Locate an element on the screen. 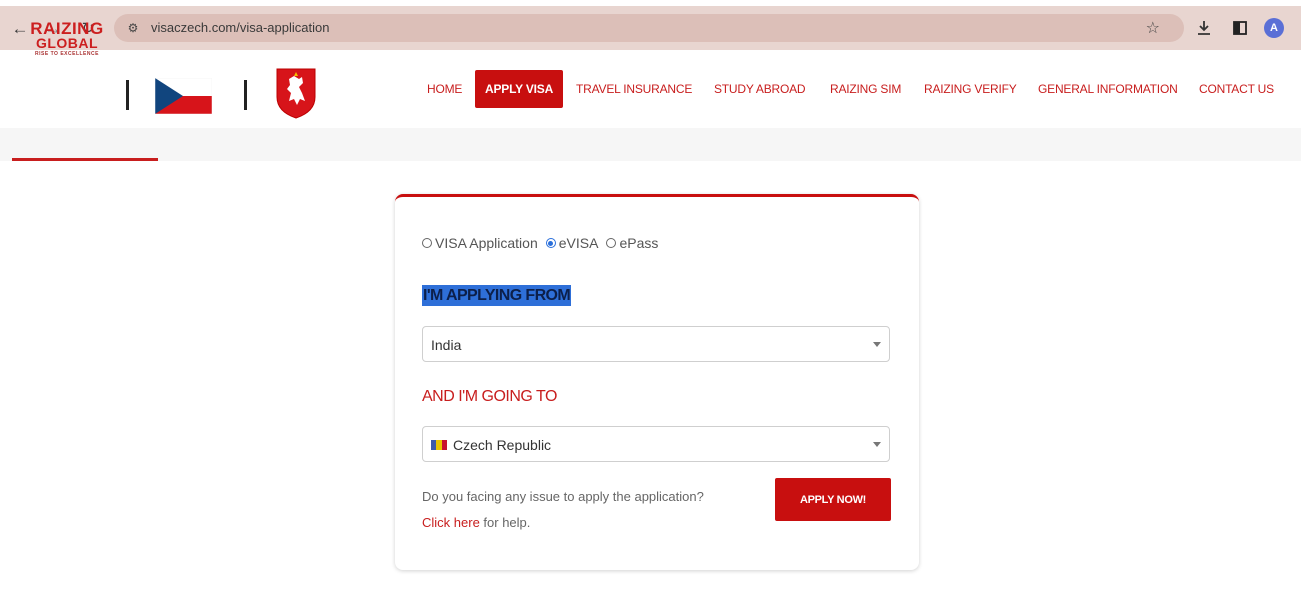  logo-divider is located at coordinates (127, 95).